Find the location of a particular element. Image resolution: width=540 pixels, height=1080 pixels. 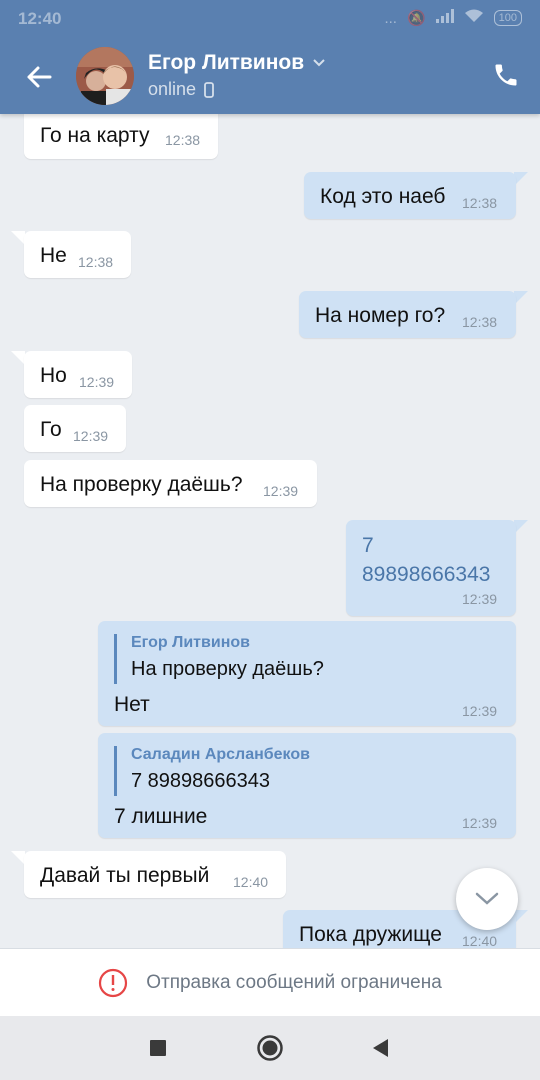

quote-text: 7 89898666343 is located at coordinates (201, 781).